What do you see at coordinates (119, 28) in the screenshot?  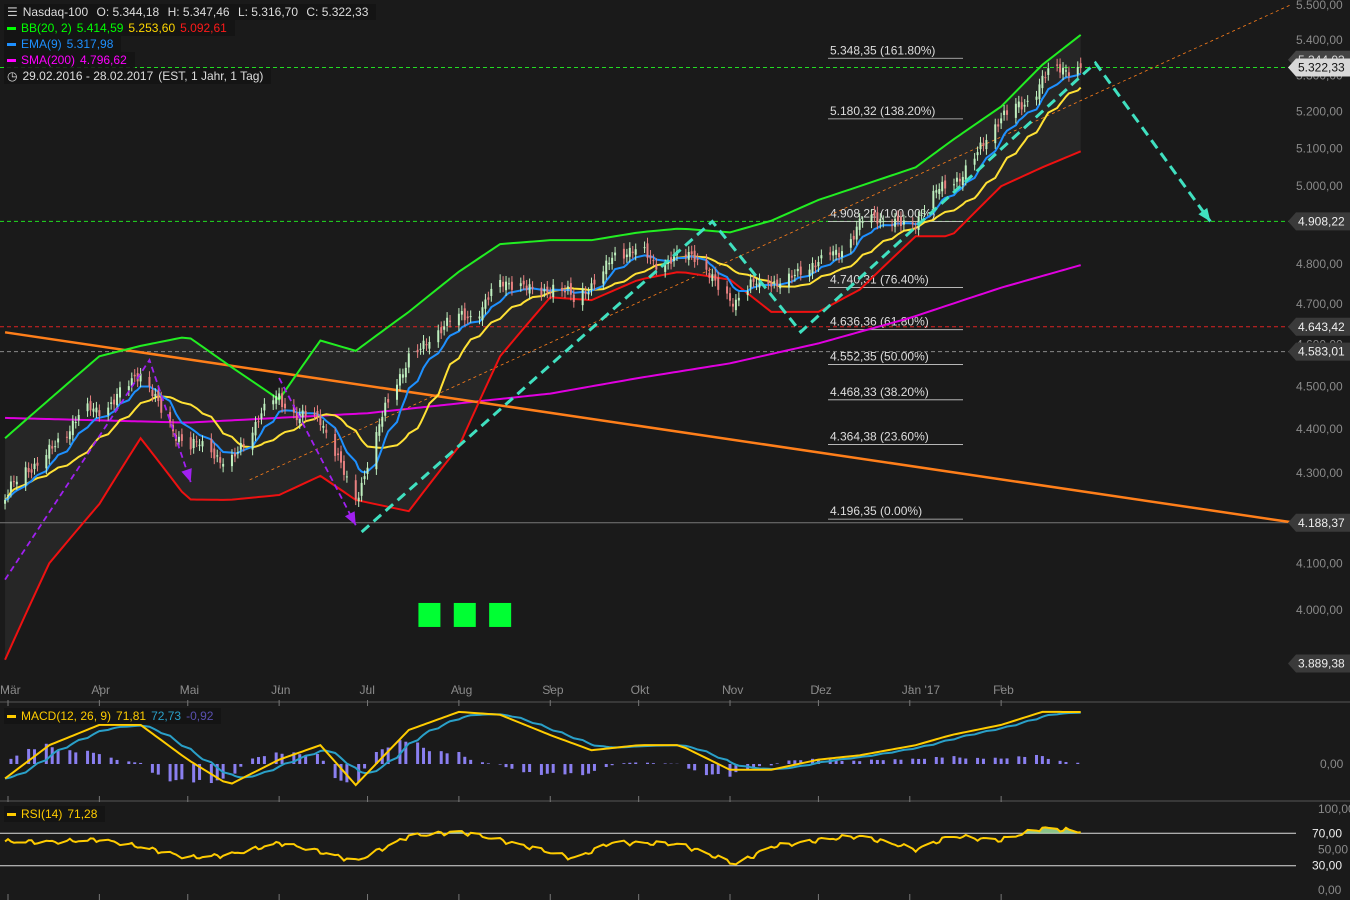 I see `legend-bb: BB(20, 2) 5.414,59 5.253,60 5.092,61` at bounding box center [119, 28].